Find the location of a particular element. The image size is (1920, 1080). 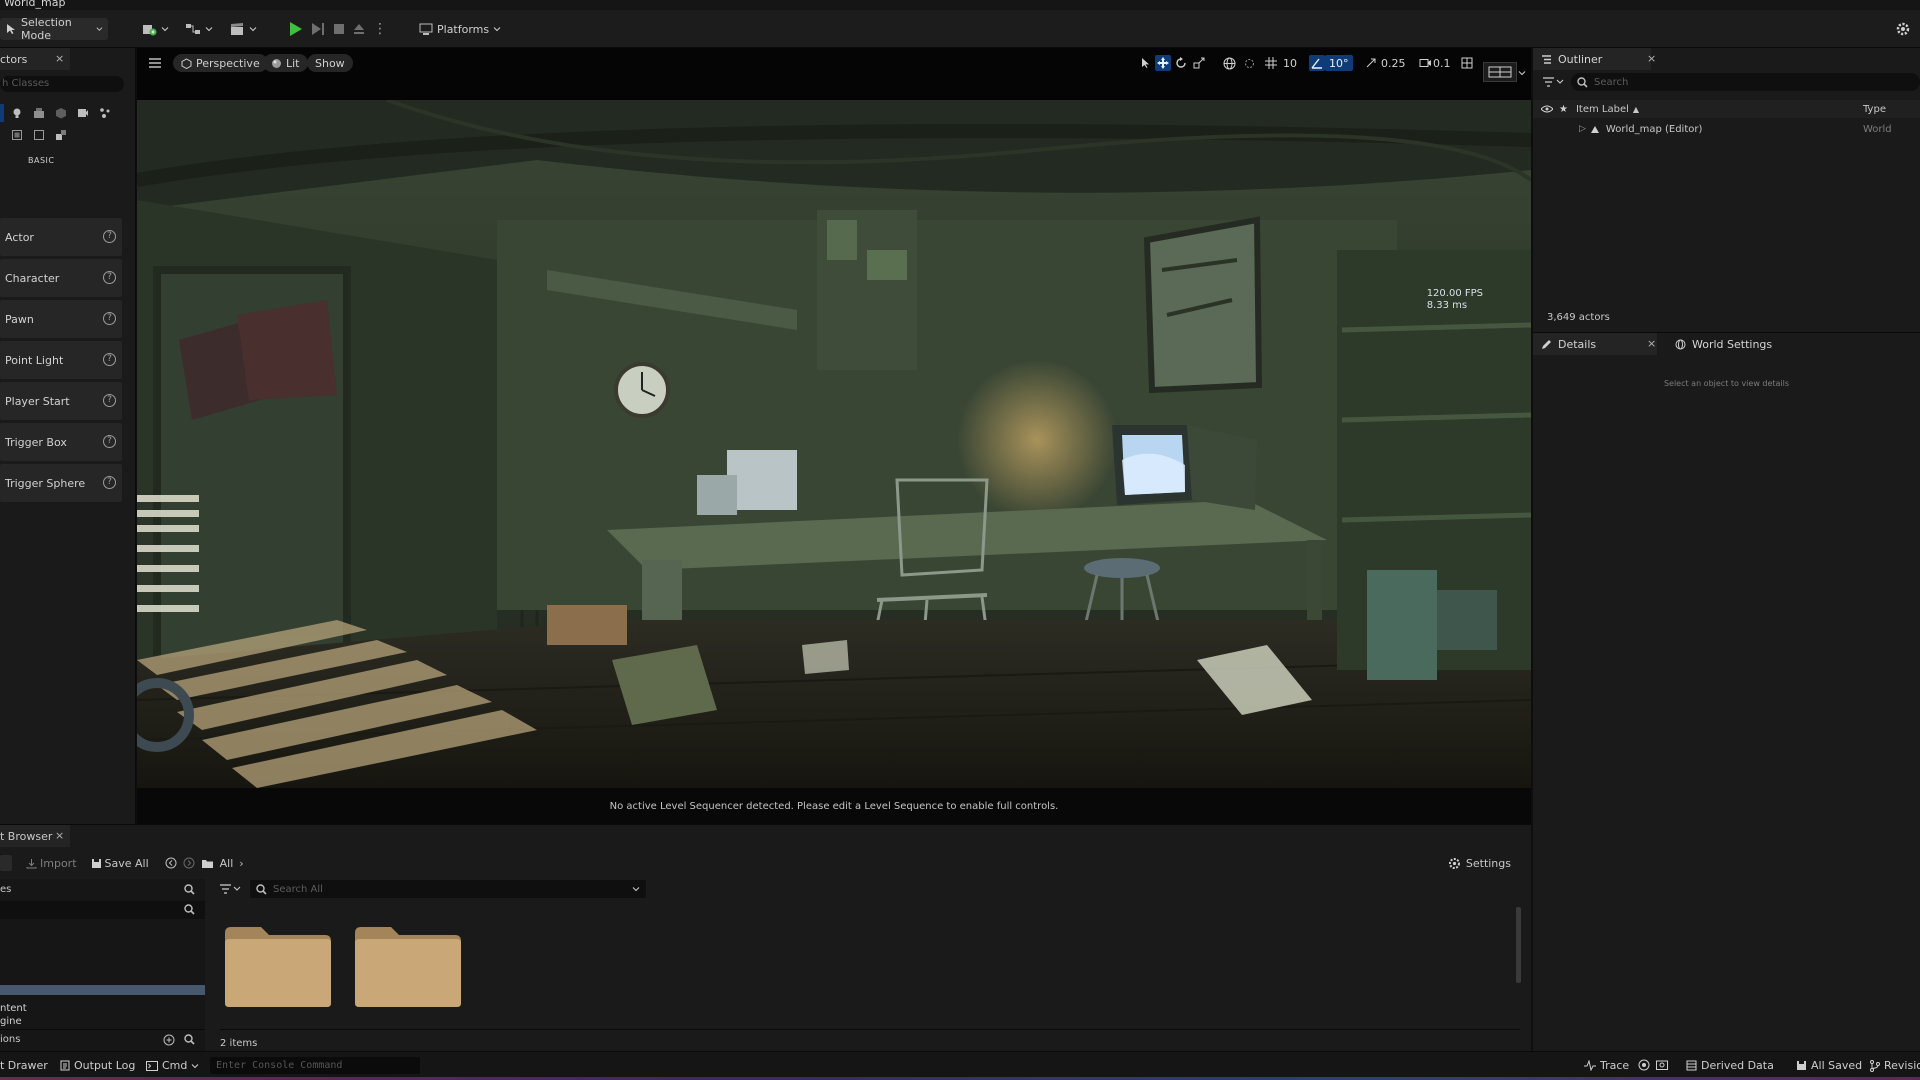

surface-snap-icon is located at coordinates (1249, 63).